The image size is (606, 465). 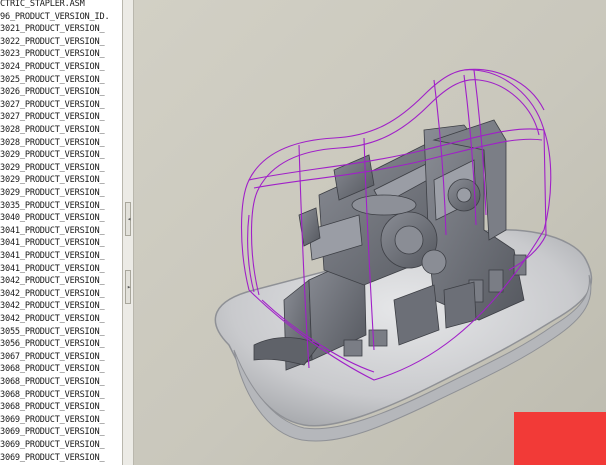 What do you see at coordinates (560, 438) in the screenshot?
I see `red-overlay-block` at bounding box center [560, 438].